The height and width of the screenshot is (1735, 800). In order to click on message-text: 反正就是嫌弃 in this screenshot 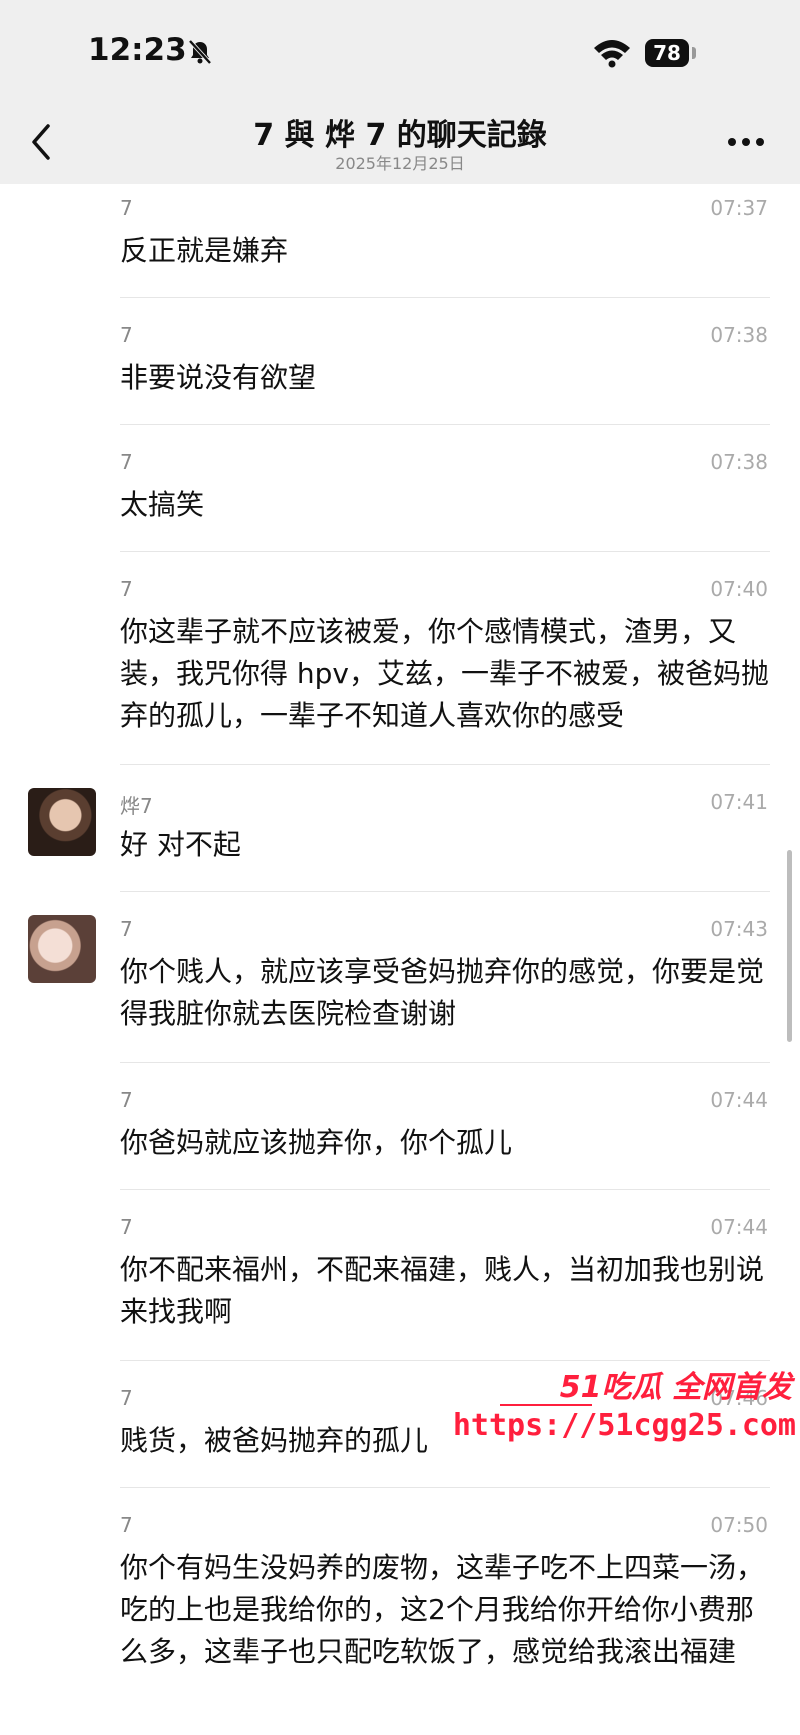, I will do `click(204, 250)`.